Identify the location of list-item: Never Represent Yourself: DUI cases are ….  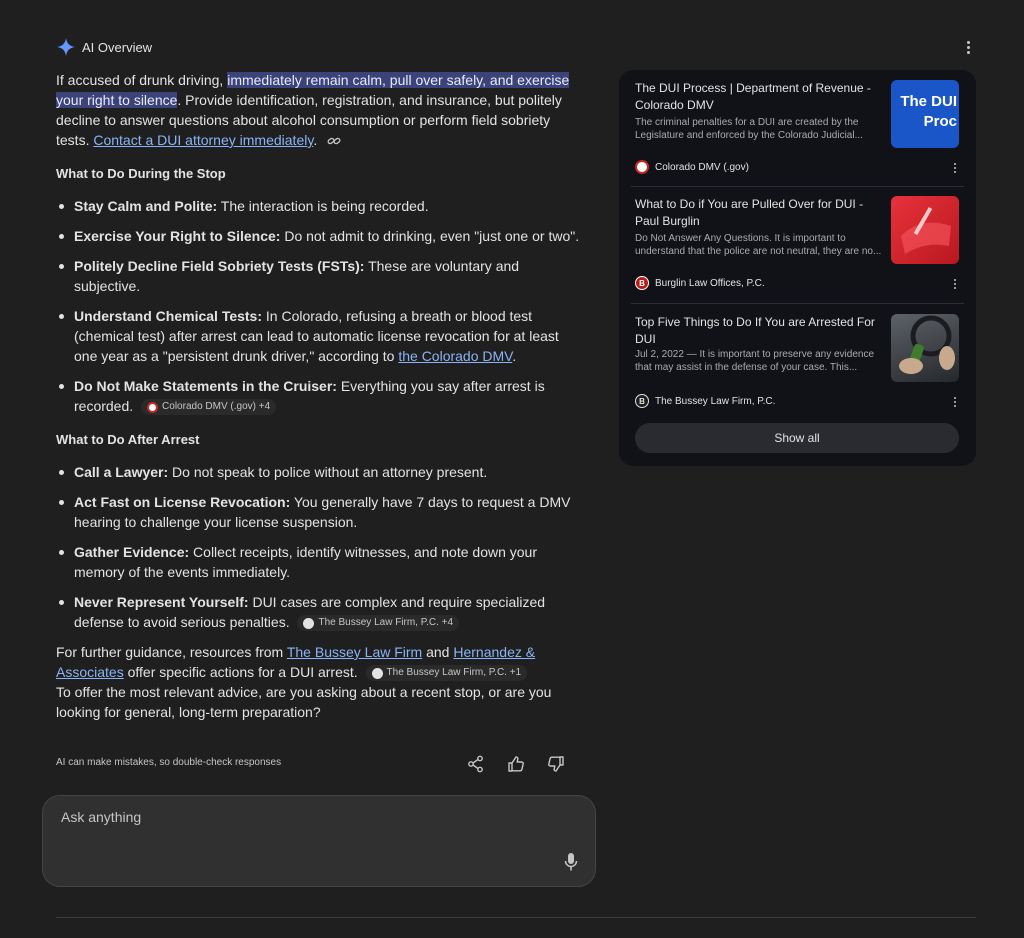
(321, 612).